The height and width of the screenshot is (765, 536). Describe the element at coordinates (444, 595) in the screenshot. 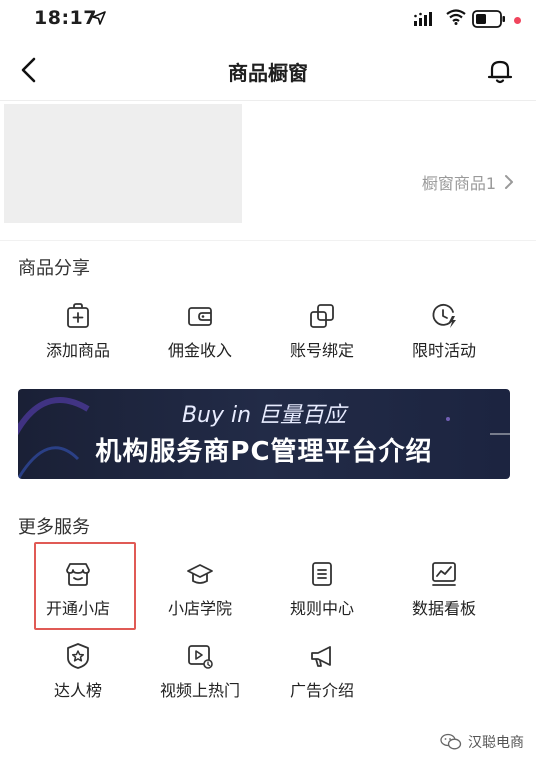

I see `data-dashboard-button: 数据看板` at that location.